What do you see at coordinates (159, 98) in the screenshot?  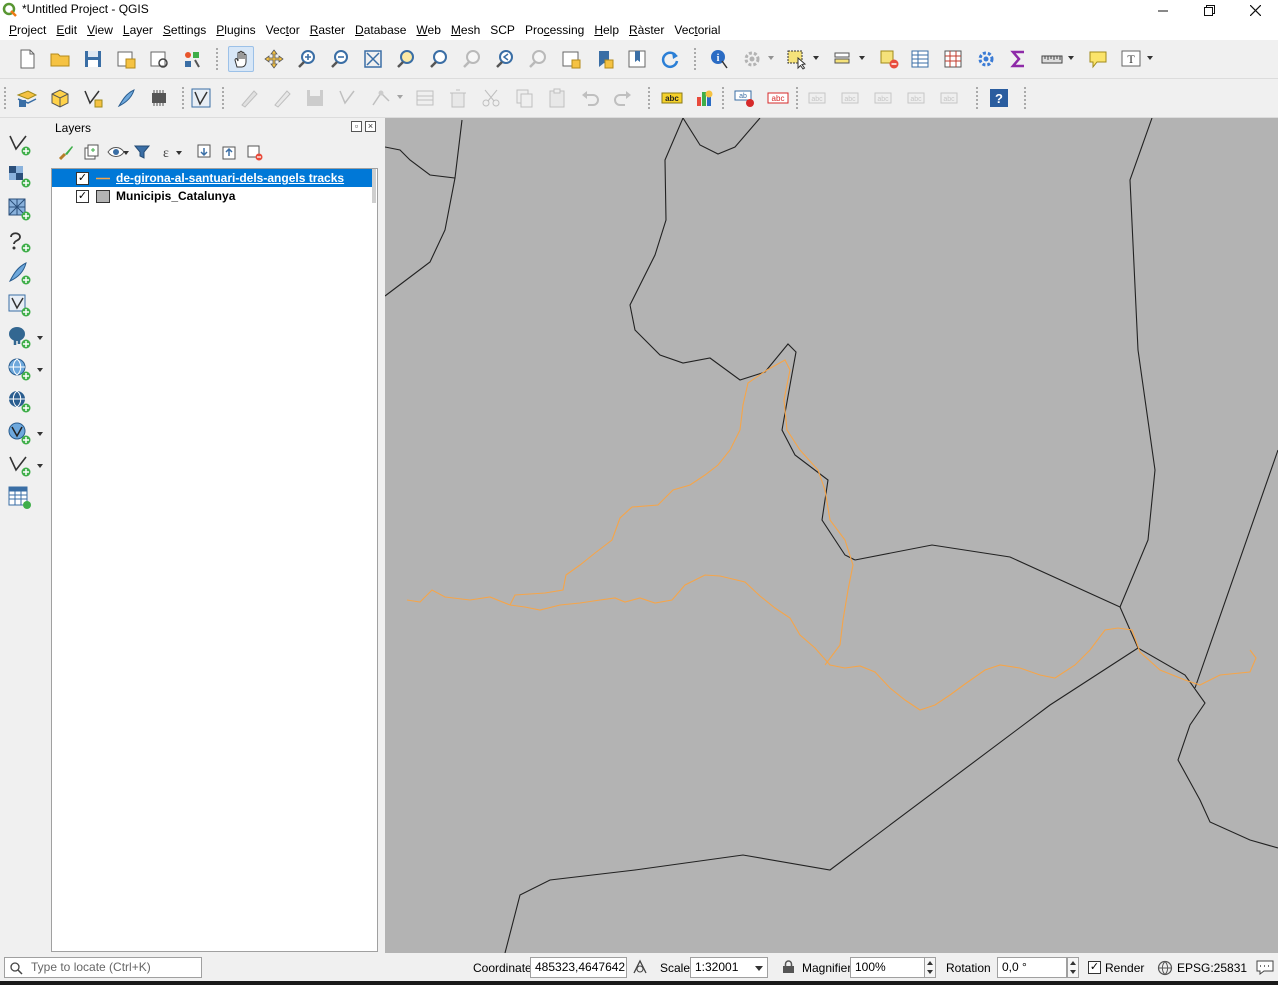 I see `new-temporary-layer-button` at bounding box center [159, 98].